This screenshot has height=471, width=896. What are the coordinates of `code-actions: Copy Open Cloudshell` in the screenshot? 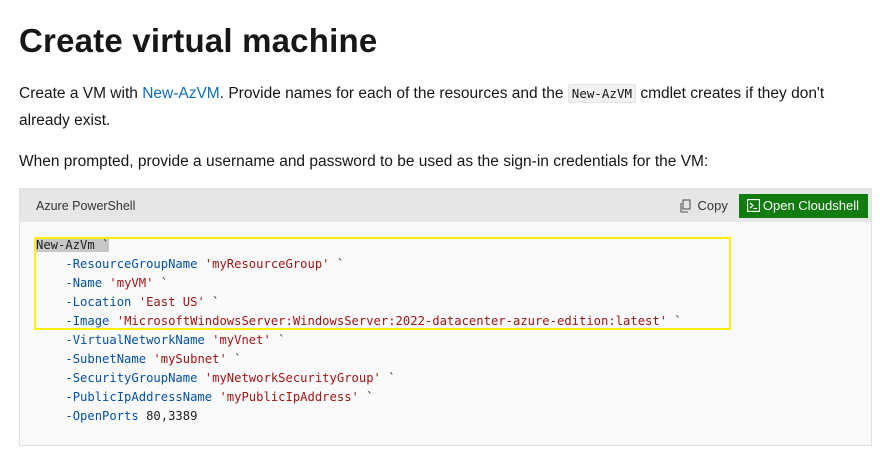 It's located at (775, 205).